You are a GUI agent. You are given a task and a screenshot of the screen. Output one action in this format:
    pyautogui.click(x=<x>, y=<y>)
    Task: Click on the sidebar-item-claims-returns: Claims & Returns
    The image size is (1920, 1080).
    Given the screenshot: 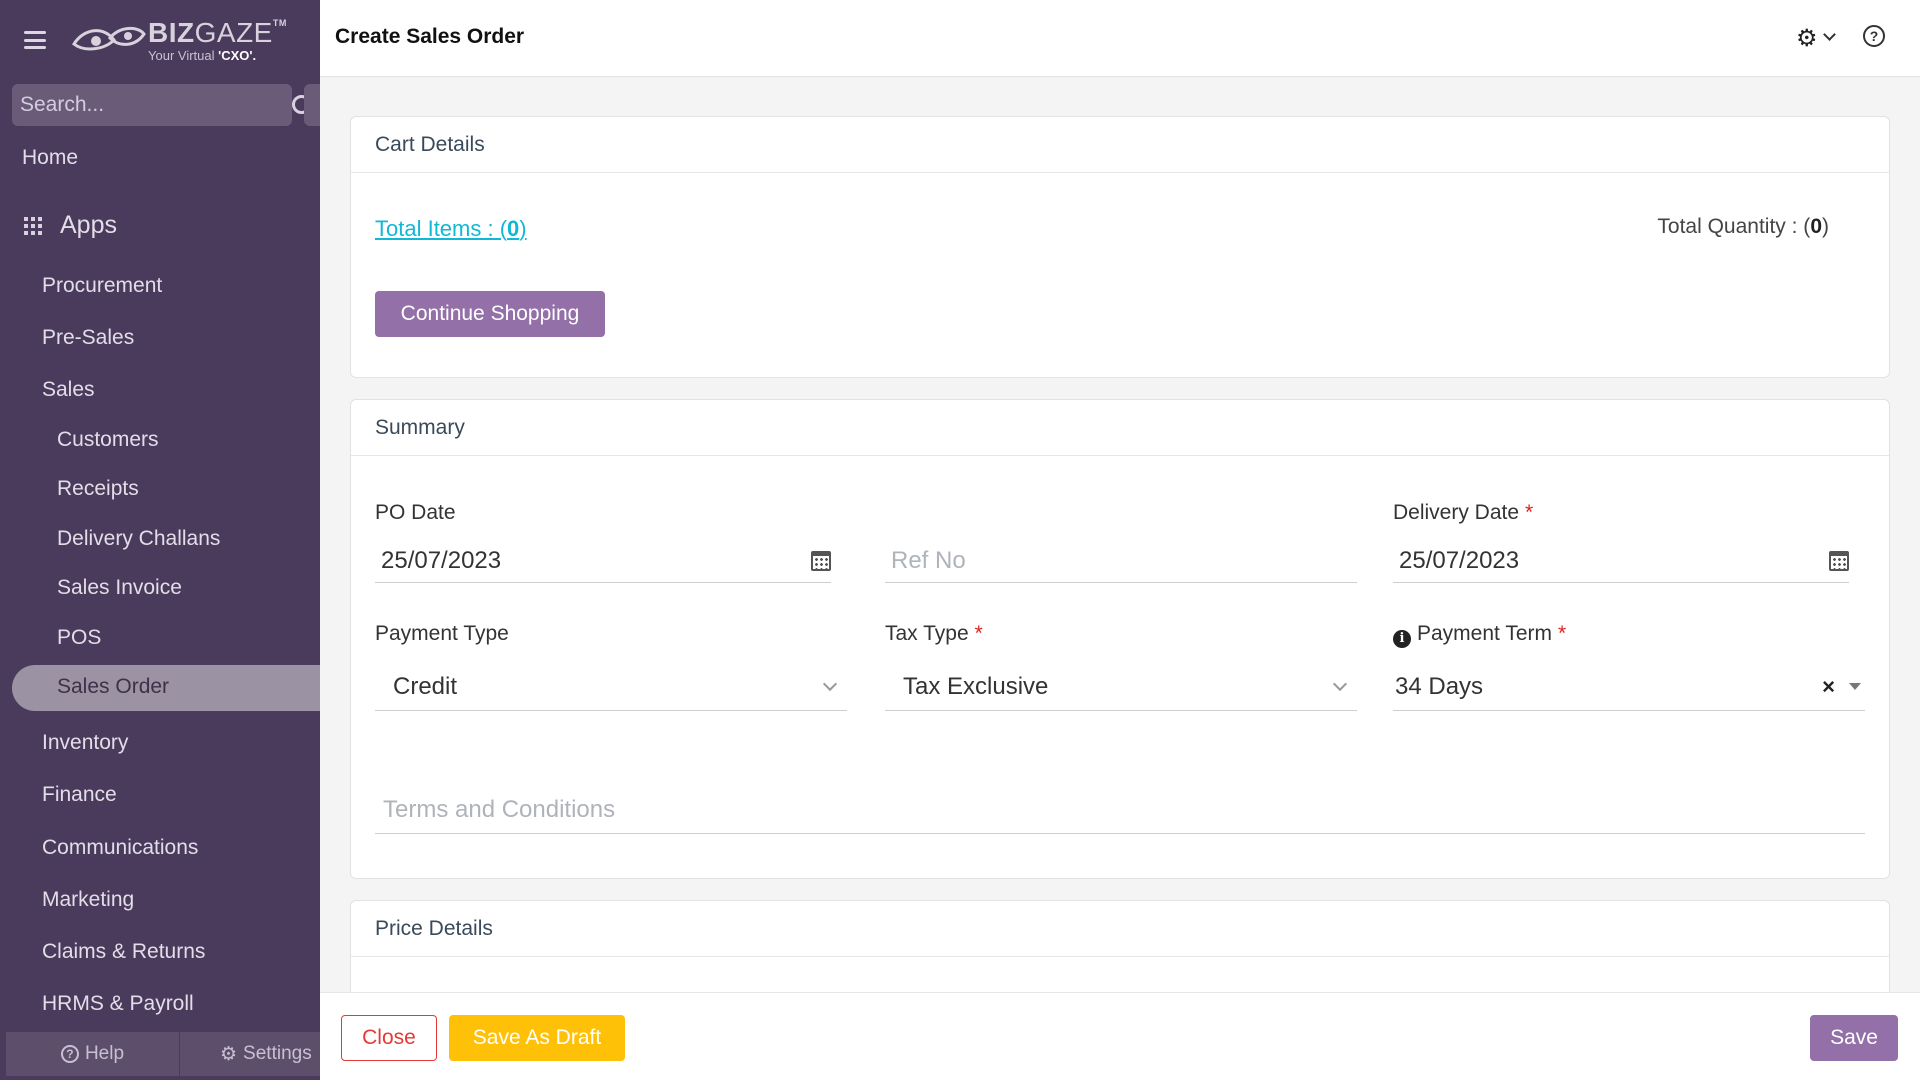 What is the action you would take?
    pyautogui.click(x=123, y=952)
    